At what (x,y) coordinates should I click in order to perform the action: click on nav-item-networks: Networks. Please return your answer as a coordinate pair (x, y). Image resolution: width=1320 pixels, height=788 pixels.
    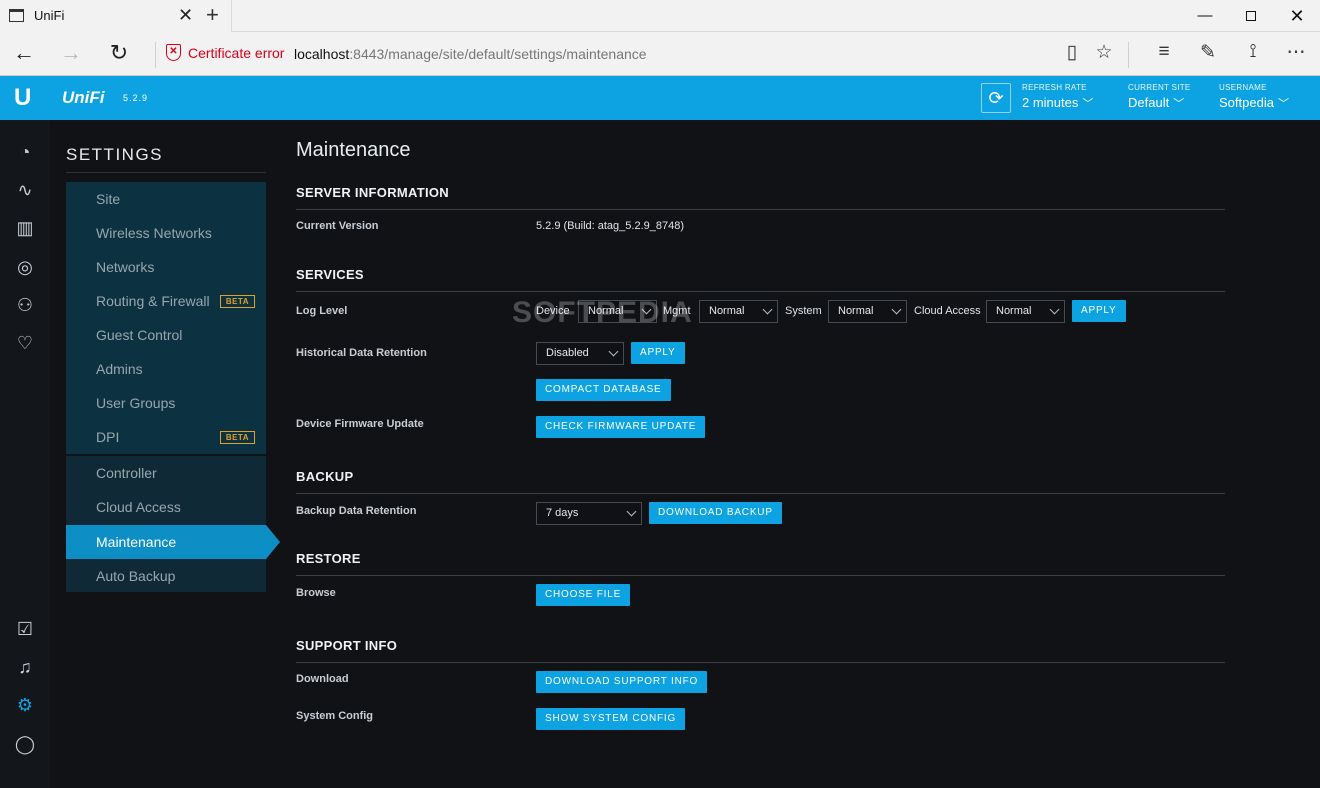
    Looking at the image, I should click on (166, 267).